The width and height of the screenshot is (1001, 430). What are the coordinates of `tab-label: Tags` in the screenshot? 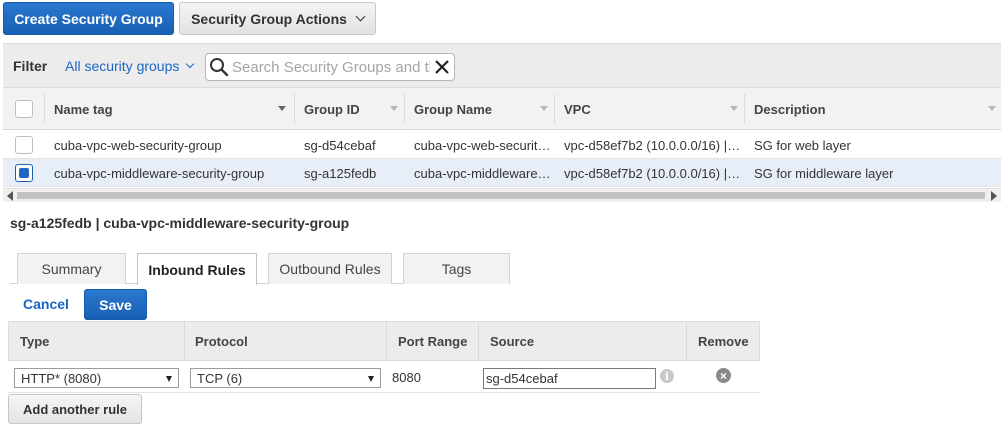 It's located at (456, 269).